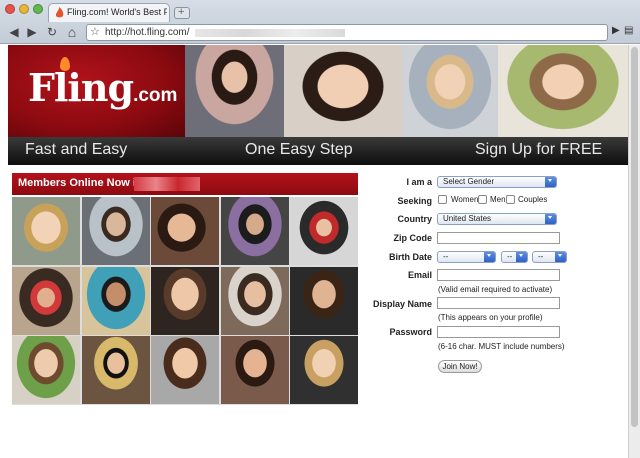  What do you see at coordinates (466, 257) in the screenshot?
I see `birth-month-select: --` at bounding box center [466, 257].